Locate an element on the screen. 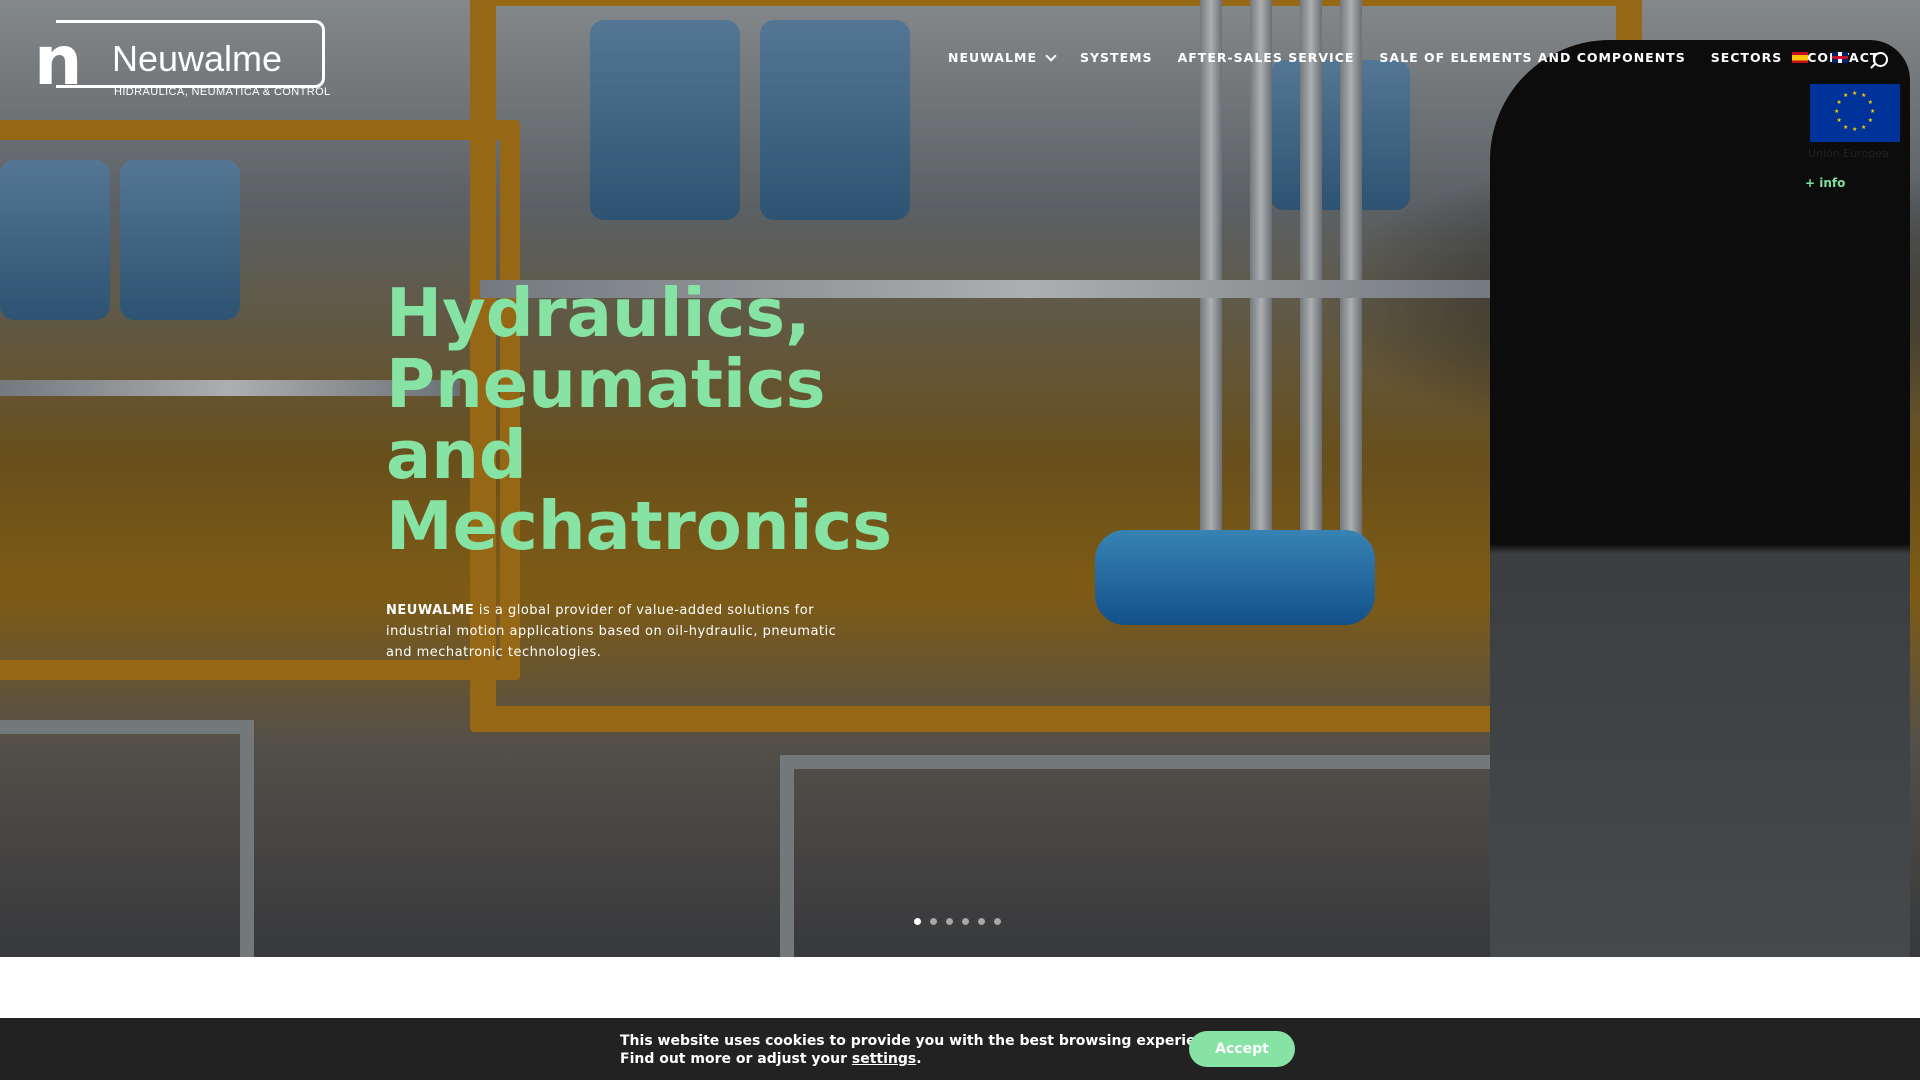 This screenshot has height=1080, width=1920. cookie-line-2: Find out more or adjust your settings. is located at coordinates (924, 1059).